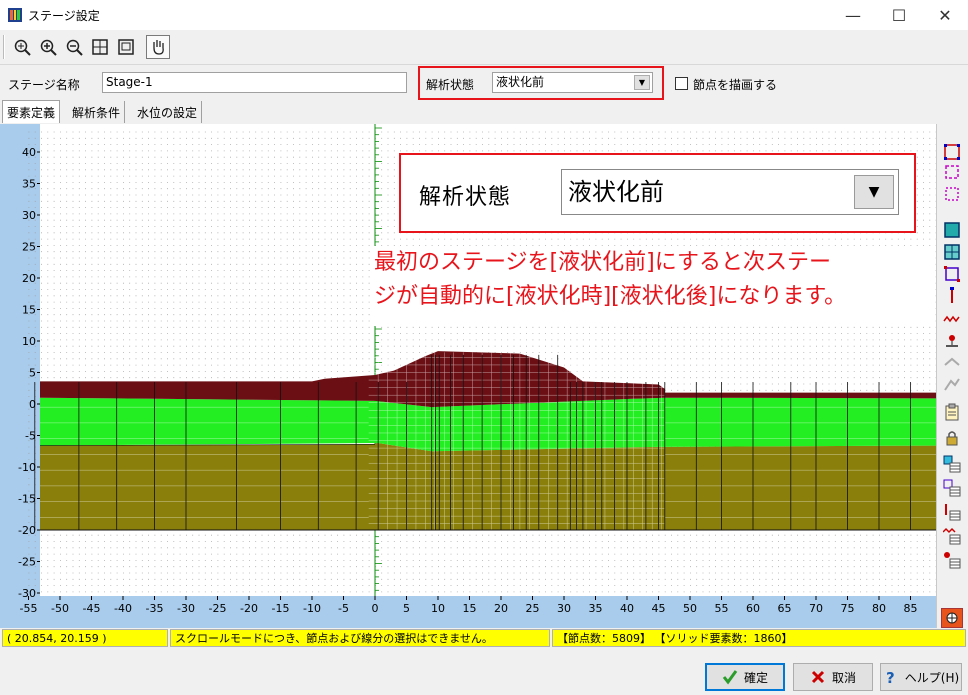  What do you see at coordinates (488, 424) in the screenshot?
I see `upper-soil-layer` at bounding box center [488, 424].